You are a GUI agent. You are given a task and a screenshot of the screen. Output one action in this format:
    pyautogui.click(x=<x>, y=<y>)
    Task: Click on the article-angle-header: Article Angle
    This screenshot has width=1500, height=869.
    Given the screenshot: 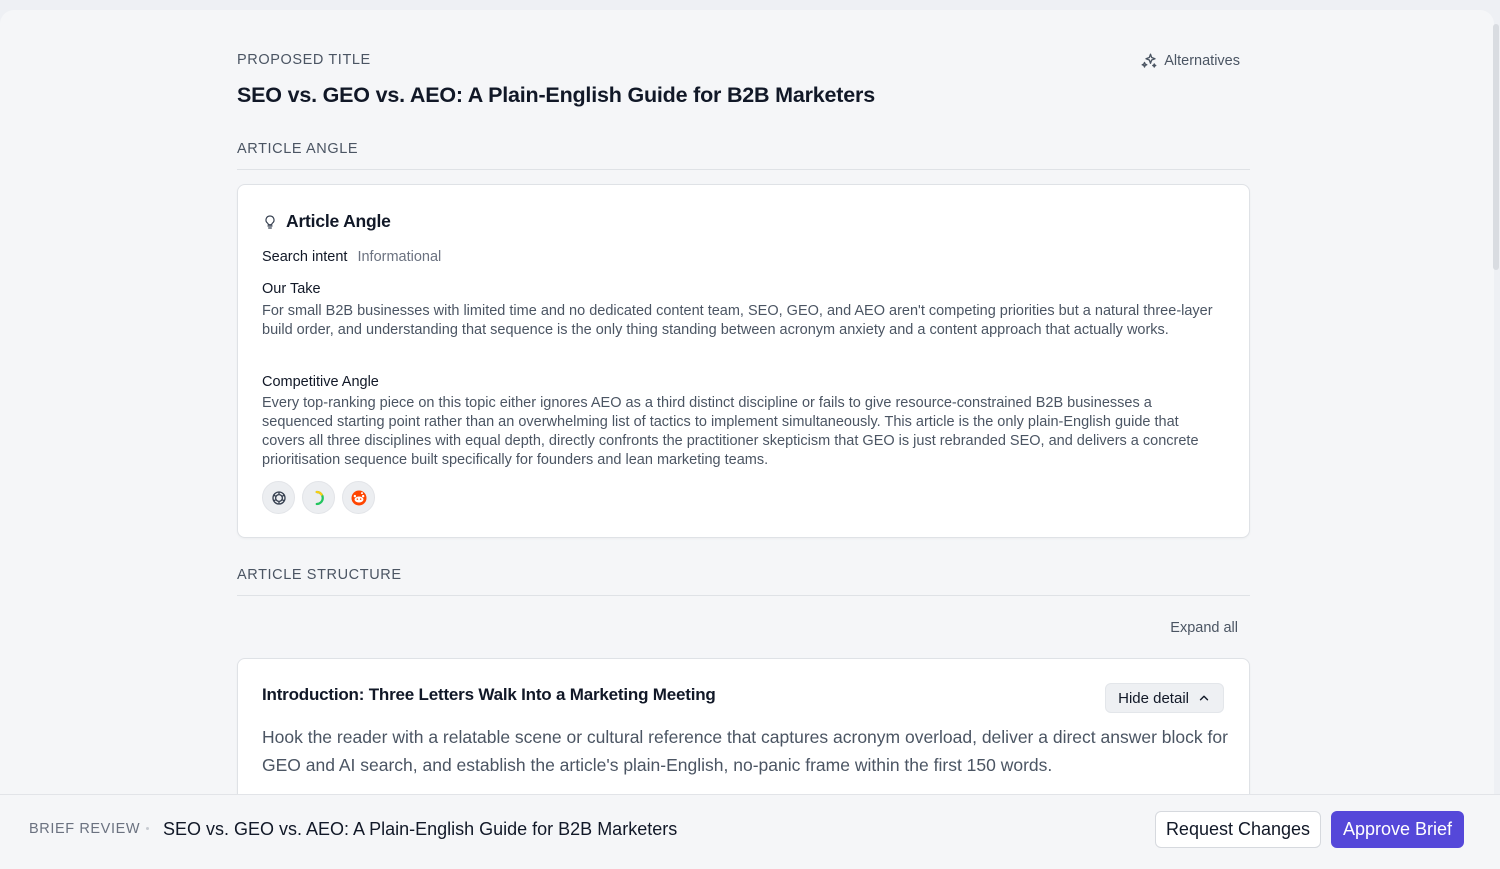 What is the action you would take?
    pyautogui.click(x=326, y=221)
    